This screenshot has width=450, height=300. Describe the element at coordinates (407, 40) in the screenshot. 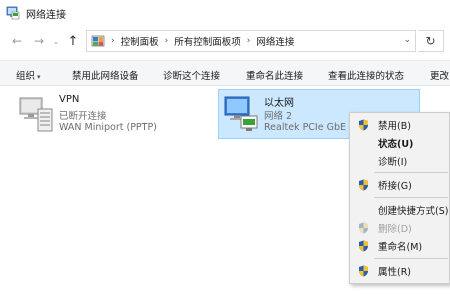

I see `address-dropdown-icon: ⌄` at that location.